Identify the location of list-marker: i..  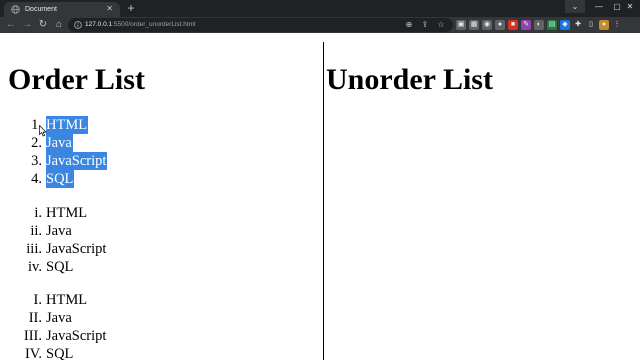
(38, 213).